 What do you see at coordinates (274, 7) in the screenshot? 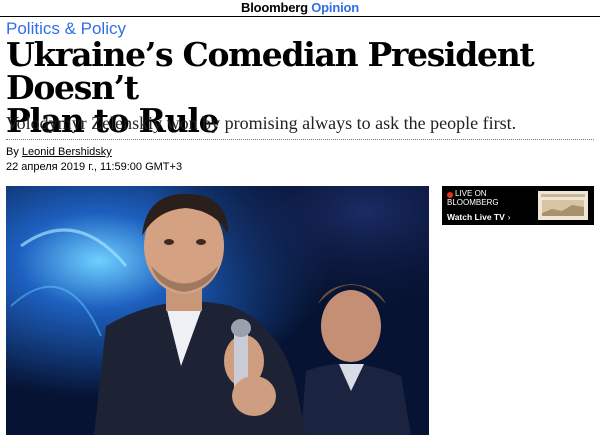
I see `brand-name: Bloomberg` at bounding box center [274, 7].